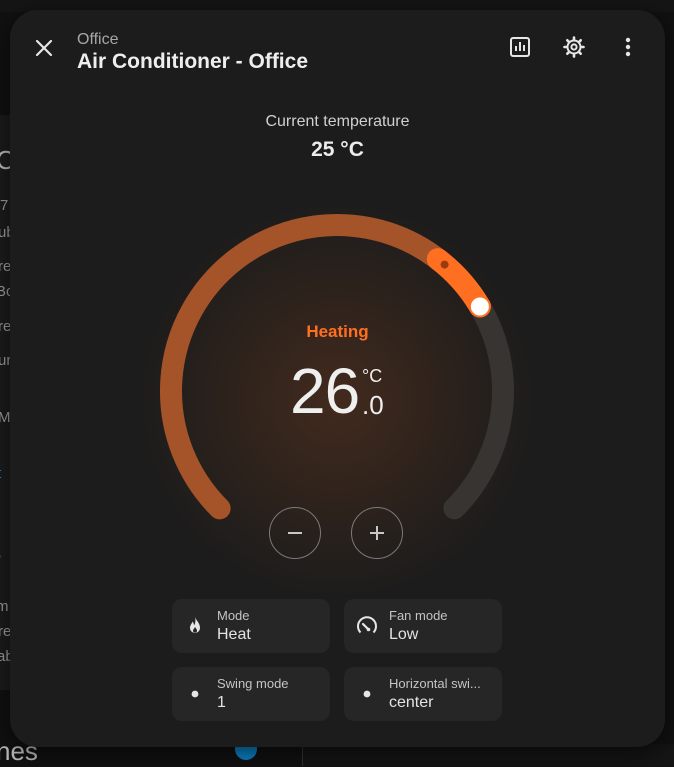 The height and width of the screenshot is (767, 674). What do you see at coordinates (337, 331) in the screenshot?
I see `hvac-action-label: Heating` at bounding box center [337, 331].